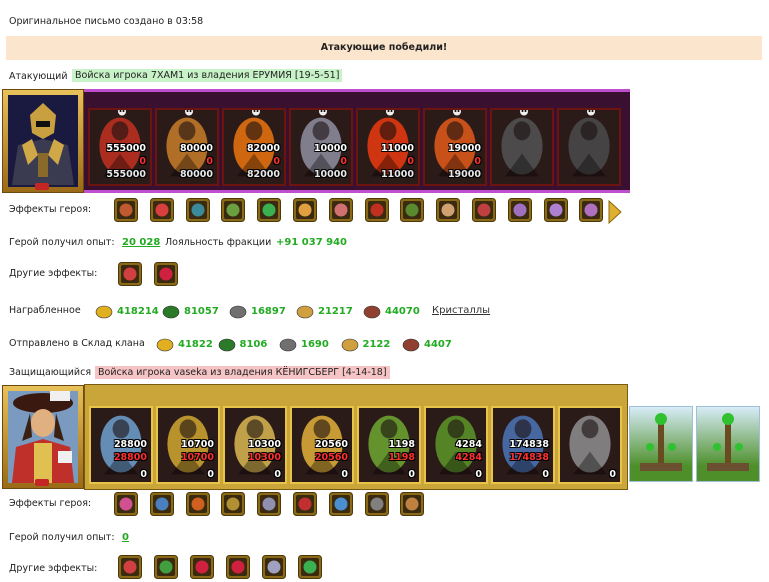 The image size is (769, 582). Describe the element at coordinates (340, 210) in the screenshot. I see `attacker-effect-open-hand-icon` at that location.